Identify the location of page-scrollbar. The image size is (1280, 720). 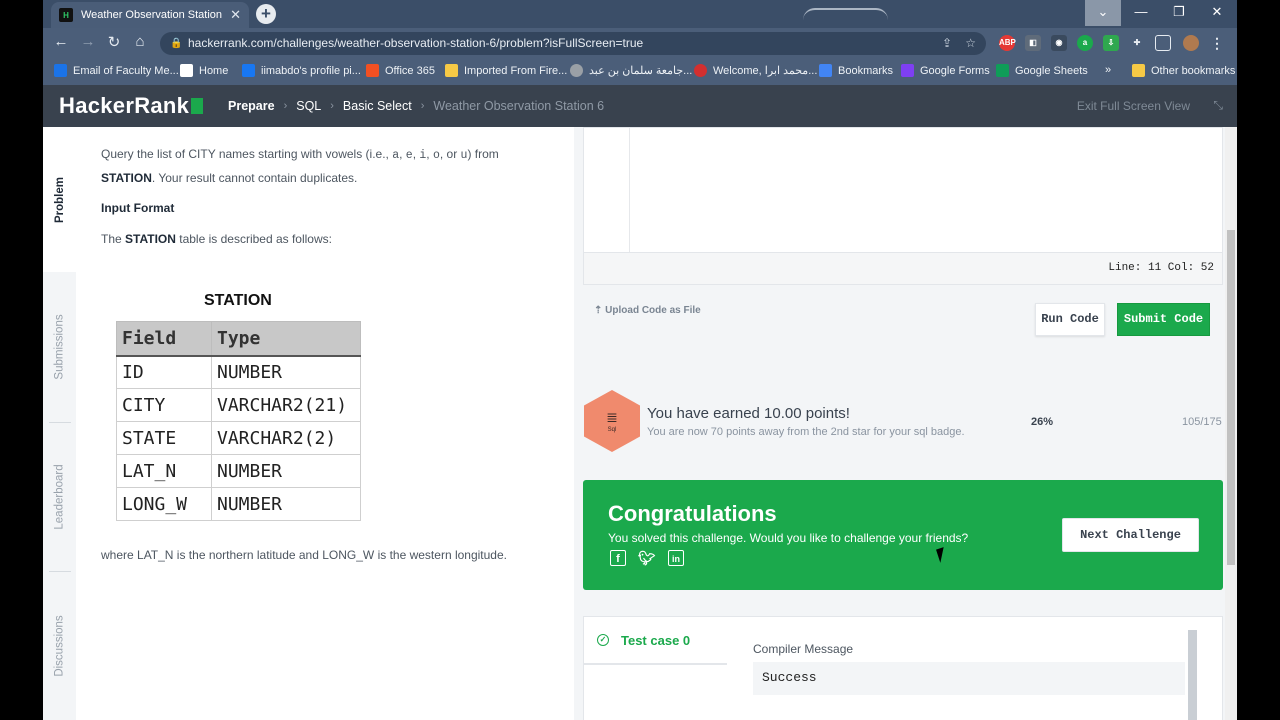
(1231, 423).